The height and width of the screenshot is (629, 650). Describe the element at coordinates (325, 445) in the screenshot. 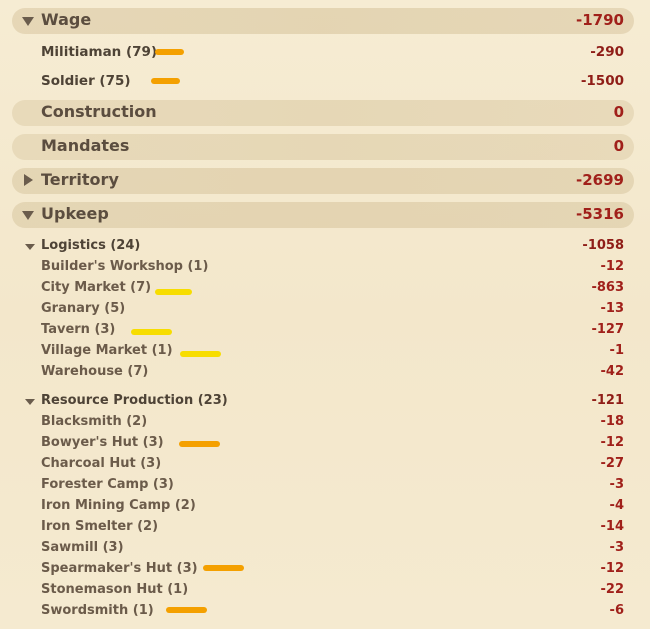

I see `list-item: Bowyer's Hut (3) -12` at that location.